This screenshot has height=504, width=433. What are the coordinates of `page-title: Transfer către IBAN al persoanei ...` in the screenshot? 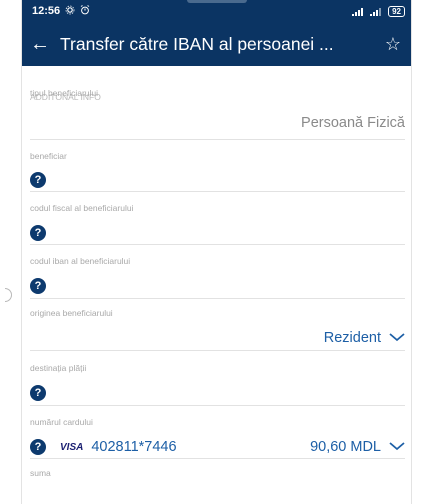 It's located at (197, 43).